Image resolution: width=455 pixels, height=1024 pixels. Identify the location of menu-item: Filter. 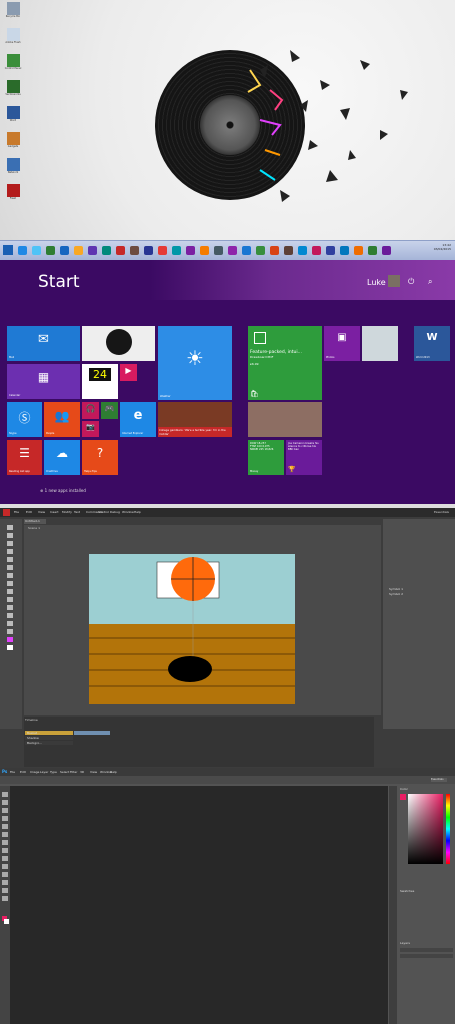
(73, 772).